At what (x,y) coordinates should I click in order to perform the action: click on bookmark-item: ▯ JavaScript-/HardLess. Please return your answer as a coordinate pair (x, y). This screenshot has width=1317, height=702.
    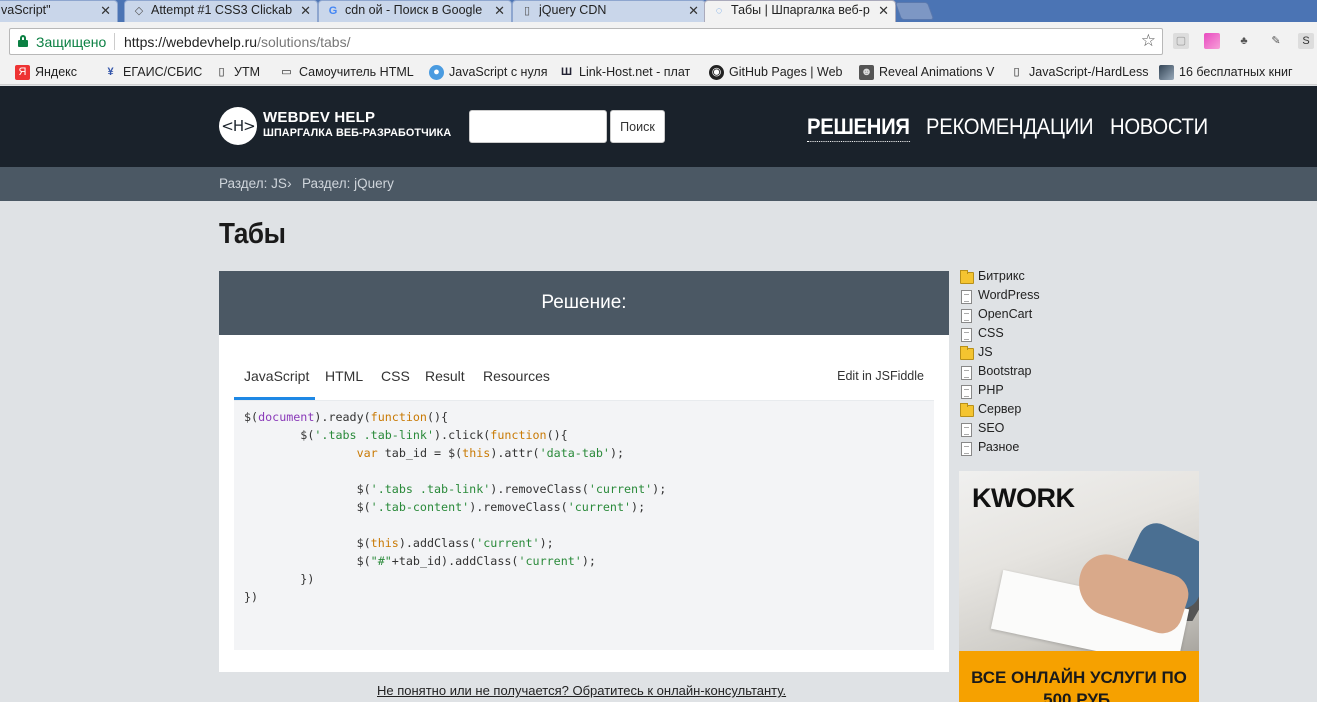
    Looking at the image, I should click on (1078, 72).